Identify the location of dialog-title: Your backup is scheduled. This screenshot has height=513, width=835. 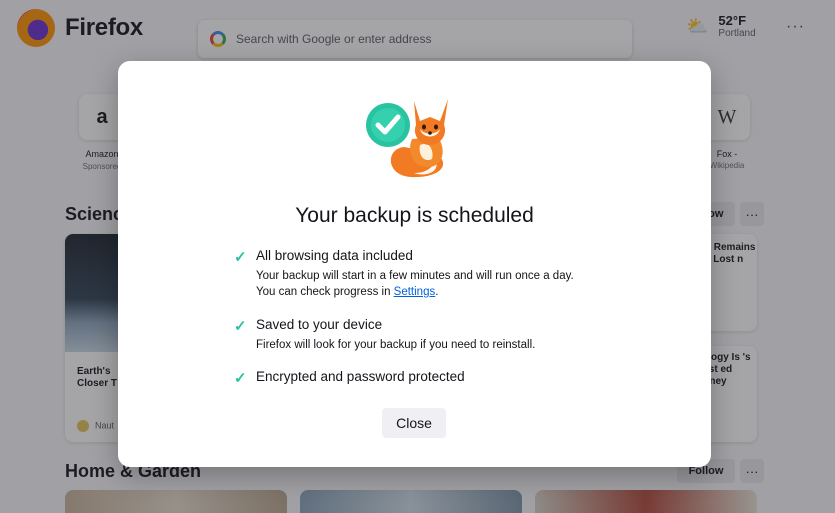
(414, 215).